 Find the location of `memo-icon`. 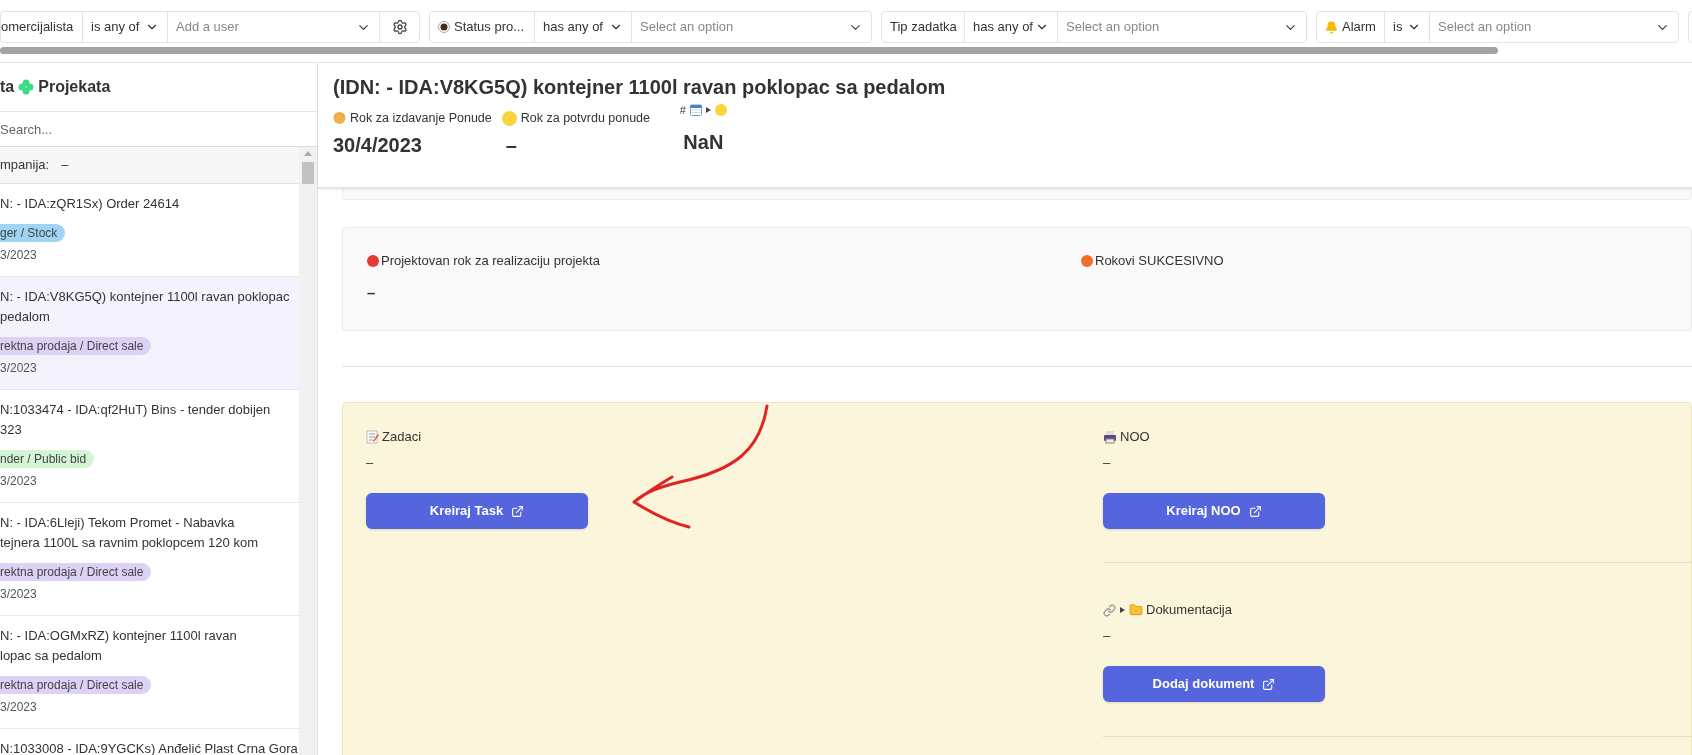

memo-icon is located at coordinates (372, 437).